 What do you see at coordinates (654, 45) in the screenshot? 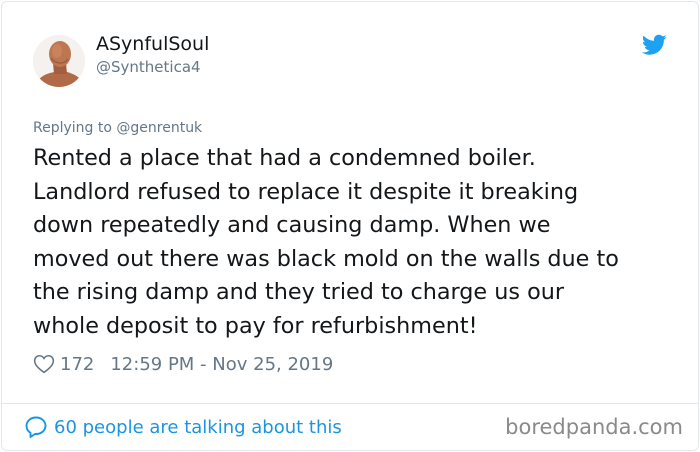
I see `twitter-bird-icon` at bounding box center [654, 45].